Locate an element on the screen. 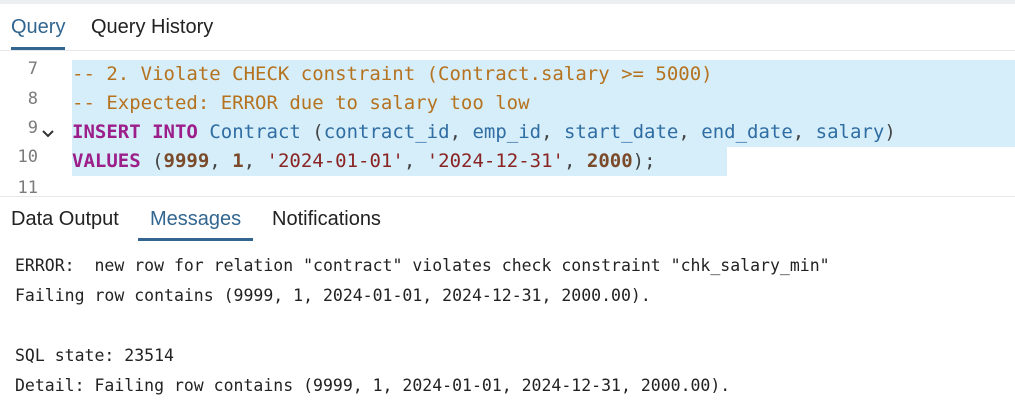  code-token: contract_id is located at coordinates (386, 132).